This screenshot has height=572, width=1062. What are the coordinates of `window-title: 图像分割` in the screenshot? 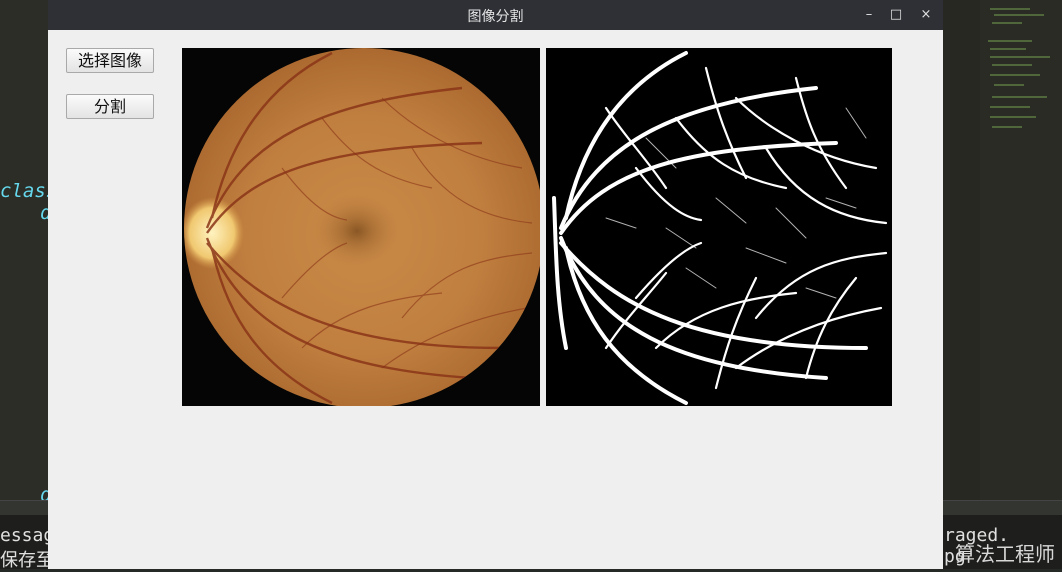 It's located at (495, 17).